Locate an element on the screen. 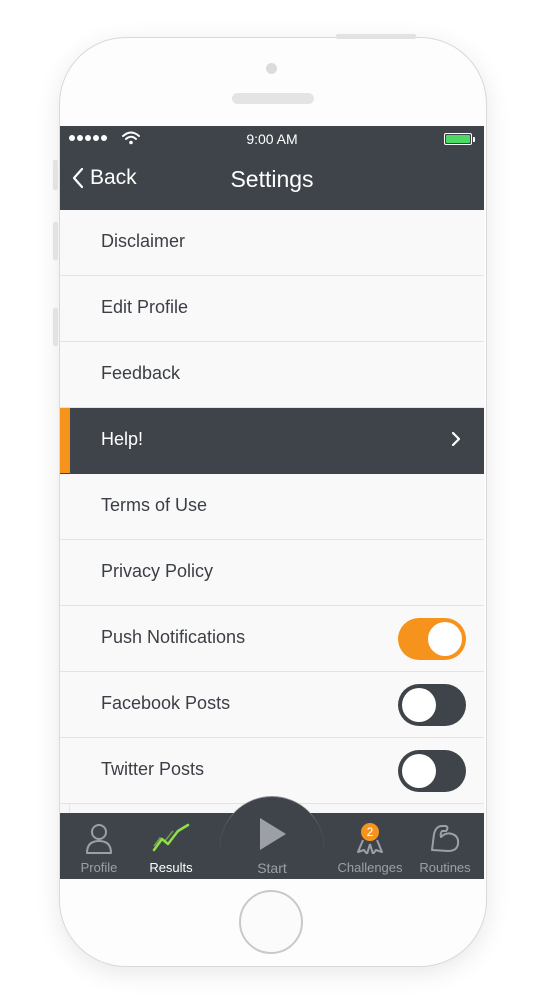 The image size is (544, 1000). settings-item-help: Help! is located at coordinates (272, 441).